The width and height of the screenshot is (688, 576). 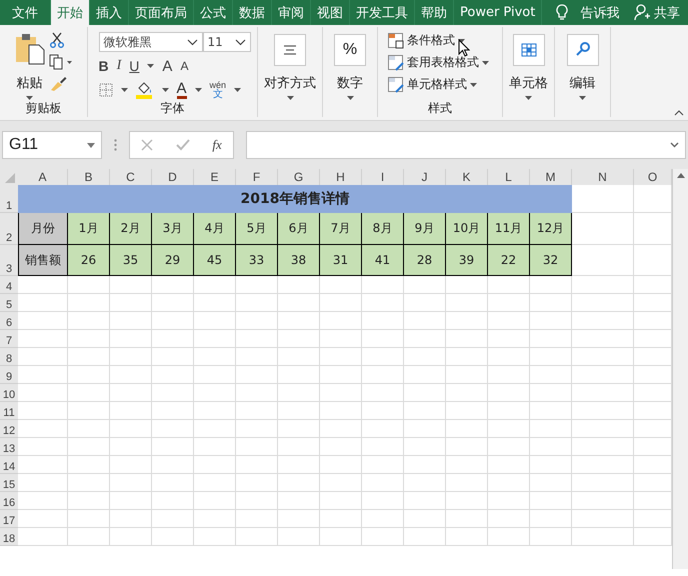 What do you see at coordinates (9, 519) in the screenshot?
I see `row-header: 17` at bounding box center [9, 519].